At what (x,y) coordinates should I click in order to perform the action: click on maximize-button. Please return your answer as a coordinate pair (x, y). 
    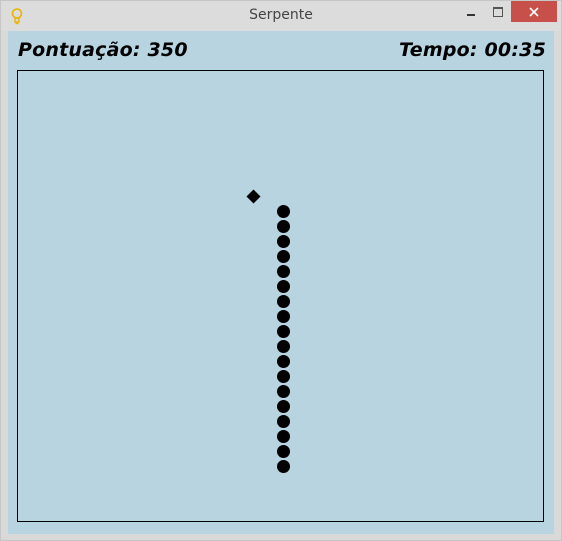
    Looking at the image, I should click on (498, 11).